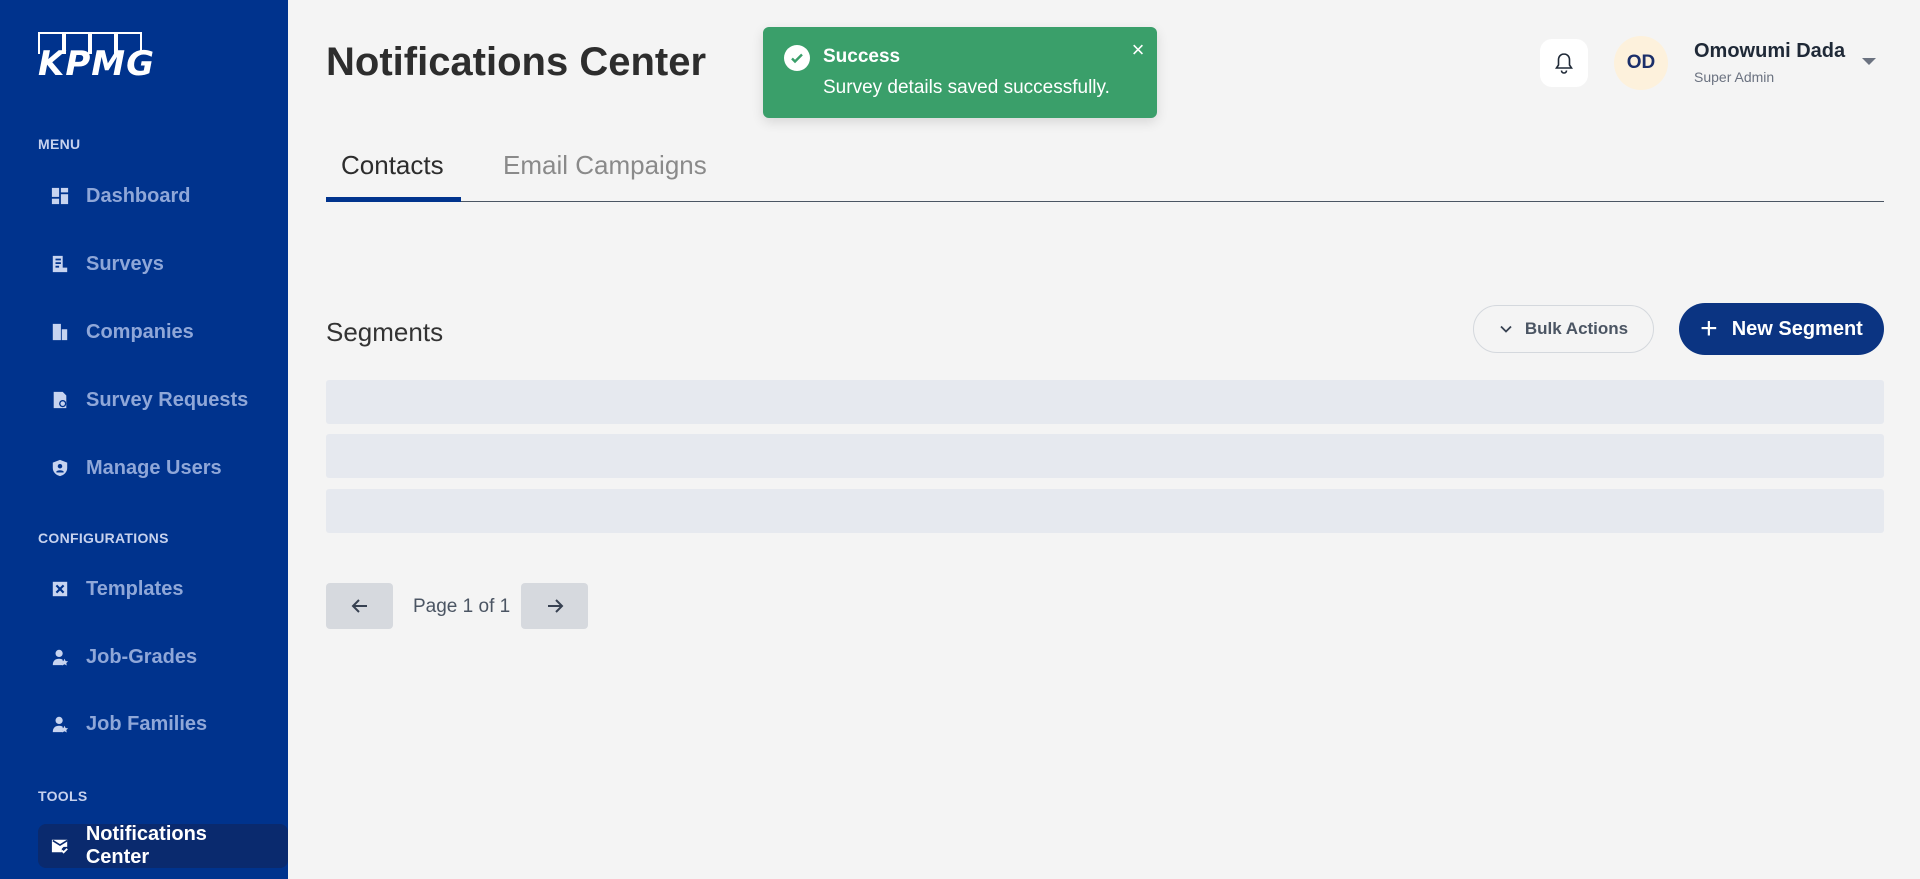 The image size is (1920, 879). Describe the element at coordinates (135, 588) in the screenshot. I see `sidebar-item-label: Templates` at that location.